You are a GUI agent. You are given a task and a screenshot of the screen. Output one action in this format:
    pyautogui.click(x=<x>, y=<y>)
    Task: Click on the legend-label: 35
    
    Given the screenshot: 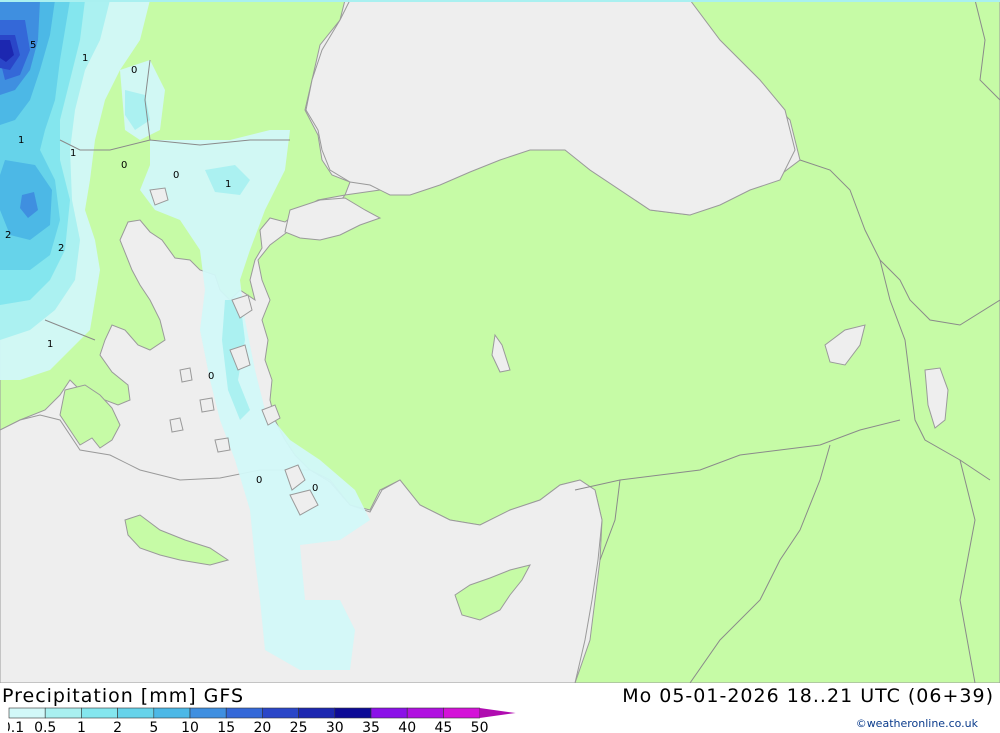 What is the action you would take?
    pyautogui.click(x=371, y=726)
    